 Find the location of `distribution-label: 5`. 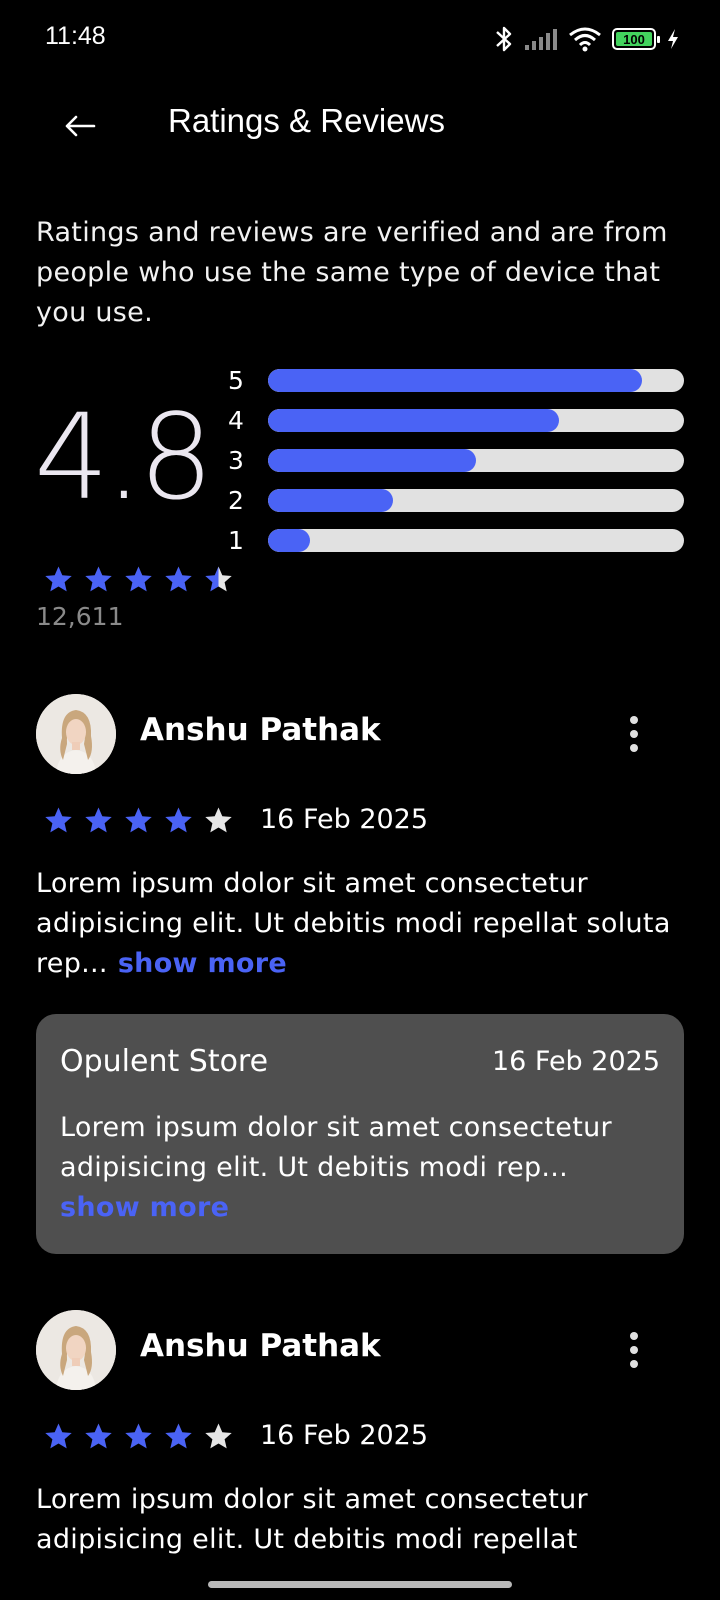

distribution-label: 5 is located at coordinates (236, 380).